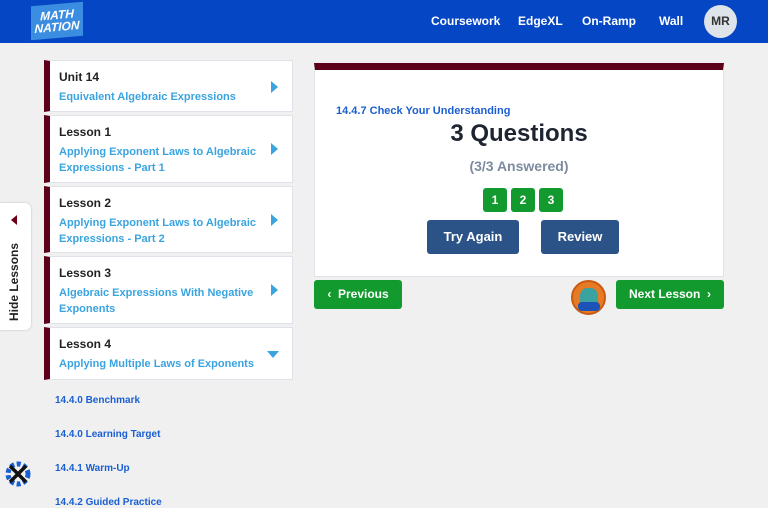 This screenshot has width=768, height=508. I want to click on nav-on-ramp: On-Ramp, so click(609, 21).